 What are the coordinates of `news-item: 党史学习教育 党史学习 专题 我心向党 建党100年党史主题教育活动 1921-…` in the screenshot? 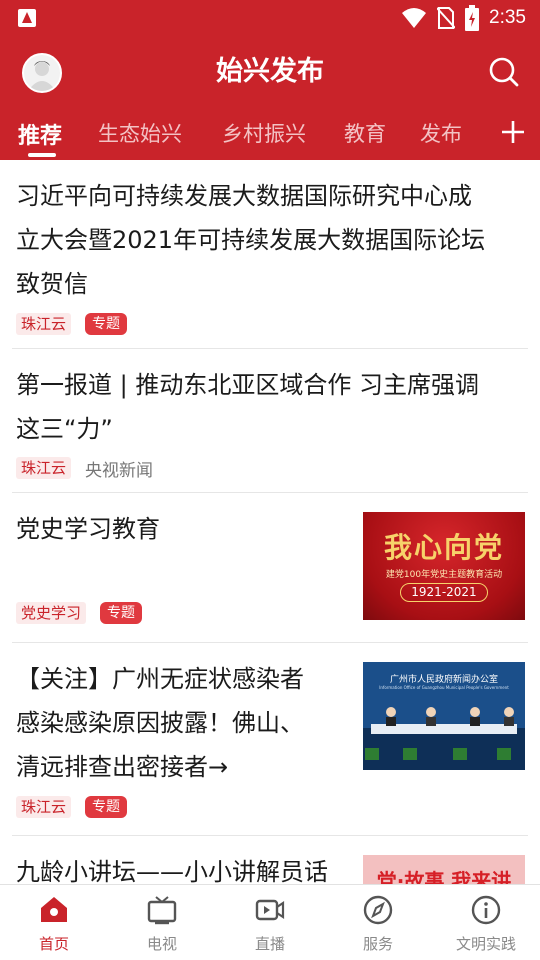 It's located at (270, 568).